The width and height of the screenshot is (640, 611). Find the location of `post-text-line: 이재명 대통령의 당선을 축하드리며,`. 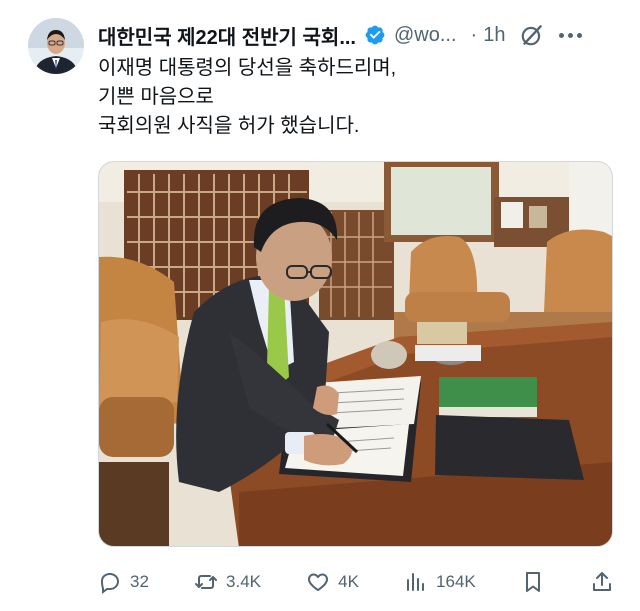

post-text-line: 이재명 대통령의 당선을 축하드리며, is located at coordinates (247, 68).